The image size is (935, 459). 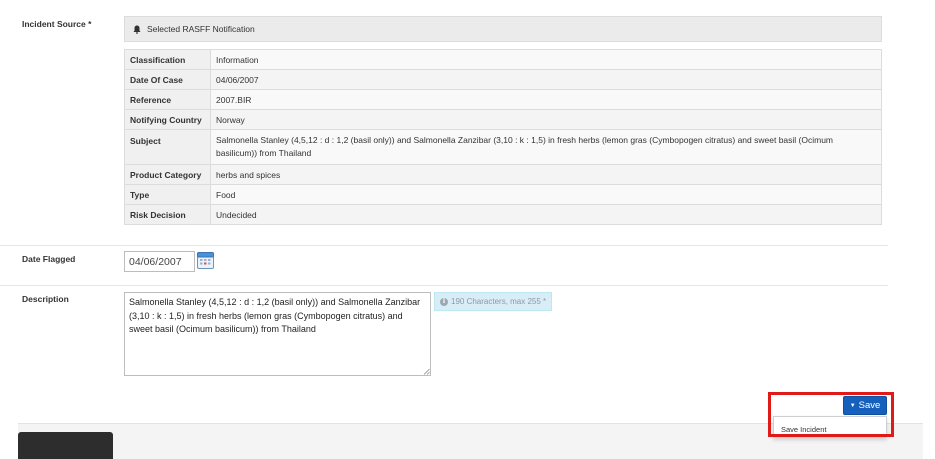 I want to click on caret-down-icon: ▼, so click(x=852, y=405).